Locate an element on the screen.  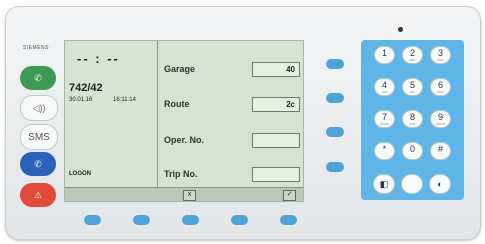
warning-icon: ⚠ is located at coordinates (38, 194).